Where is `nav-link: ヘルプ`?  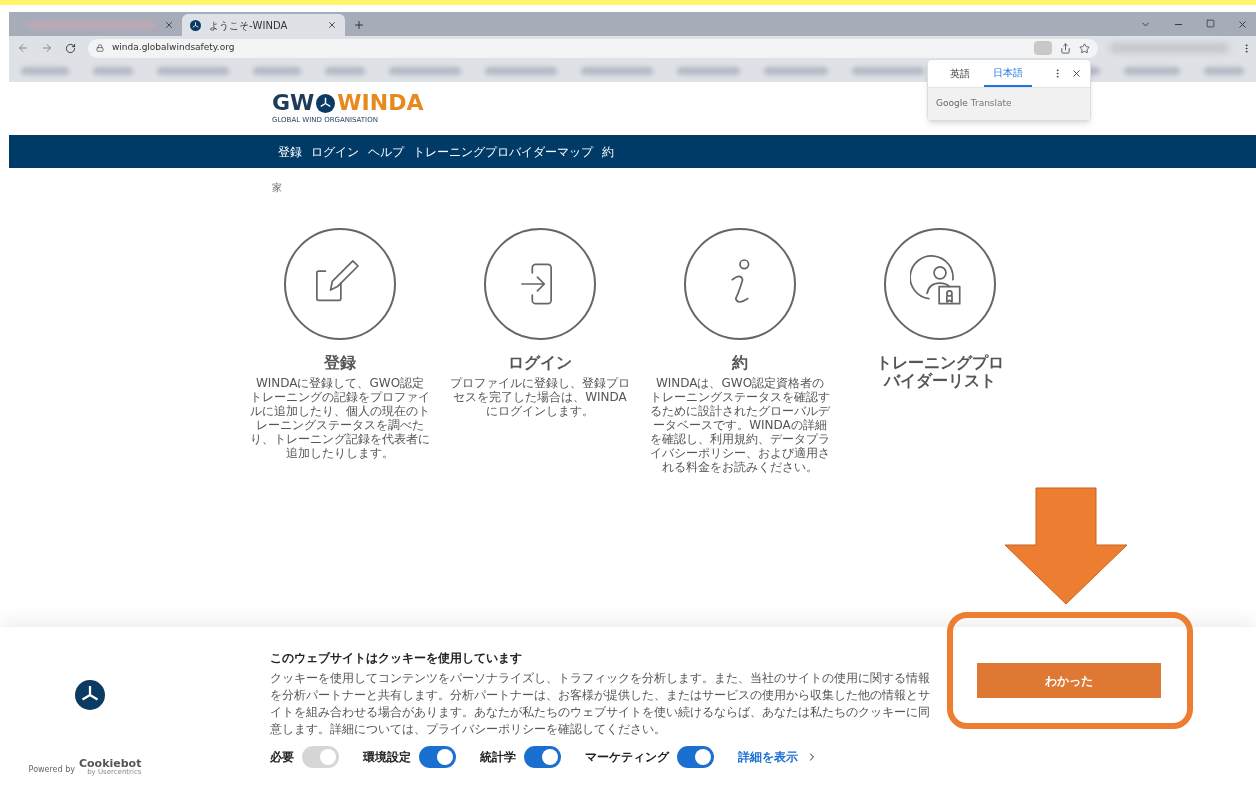
nav-link: ヘルプ is located at coordinates (386, 151).